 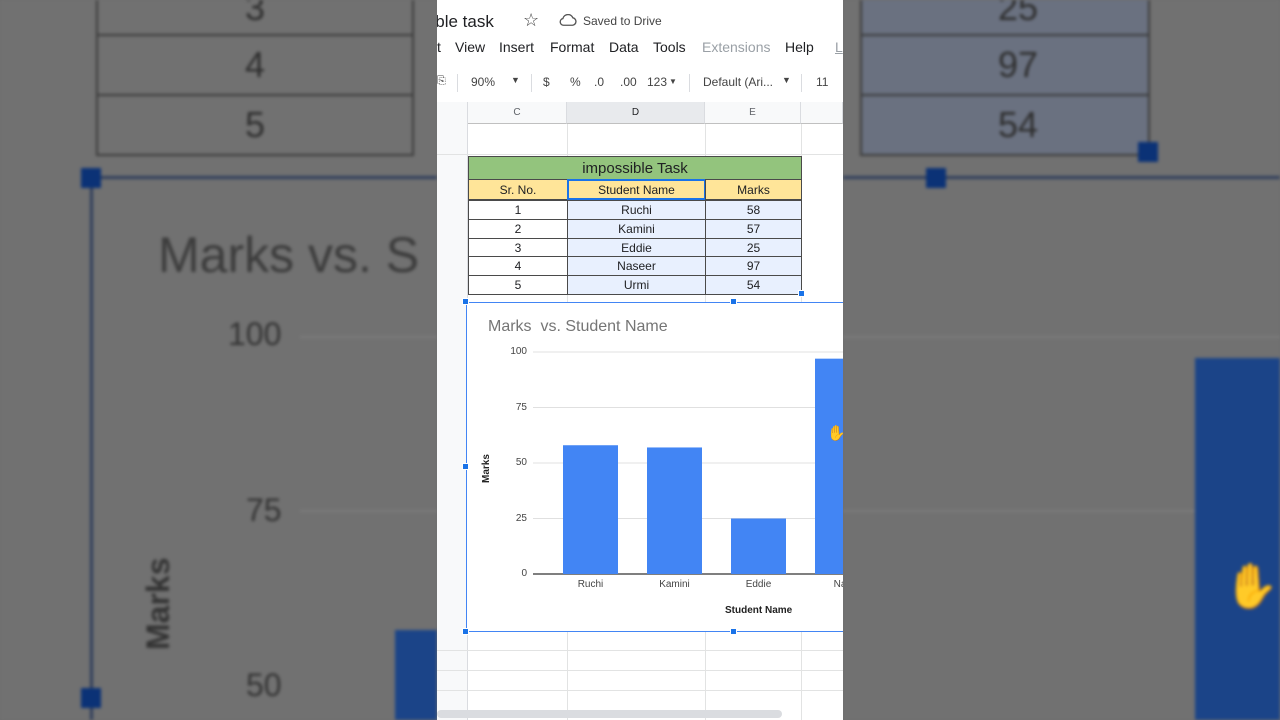 What do you see at coordinates (636, 247) in the screenshot?
I see `table-cell: Eddie` at bounding box center [636, 247].